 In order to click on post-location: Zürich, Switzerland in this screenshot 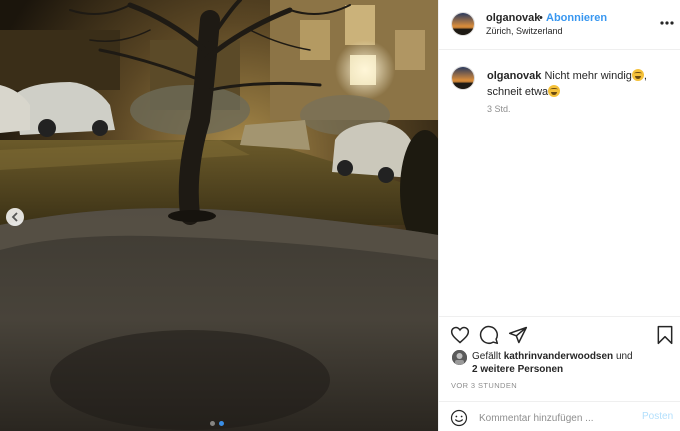, I will do `click(524, 31)`.